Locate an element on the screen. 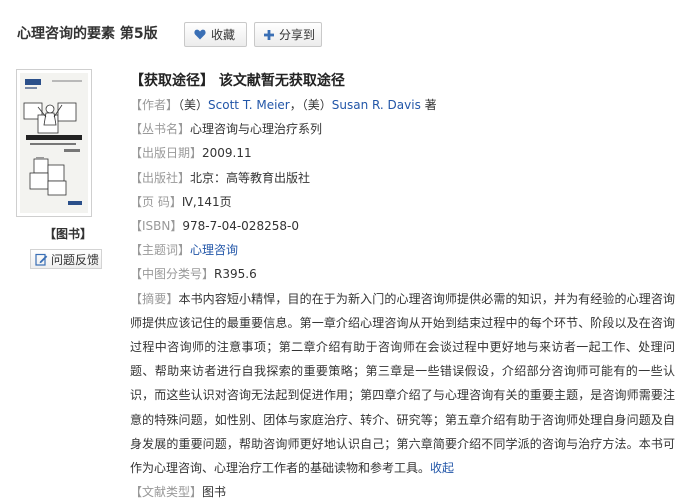 The image size is (692, 500). publisher-row: 【出版社】北京：高等教育出版社 is located at coordinates (402, 178).